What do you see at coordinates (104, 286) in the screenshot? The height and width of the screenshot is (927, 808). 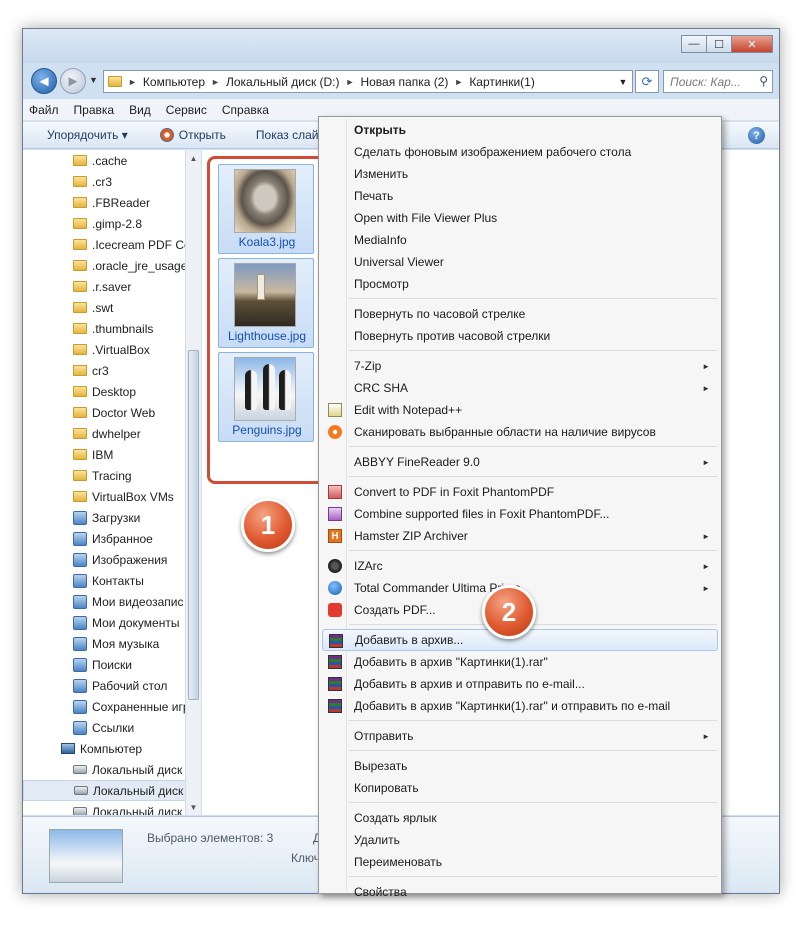 I see `nav-item: .r.saver` at bounding box center [104, 286].